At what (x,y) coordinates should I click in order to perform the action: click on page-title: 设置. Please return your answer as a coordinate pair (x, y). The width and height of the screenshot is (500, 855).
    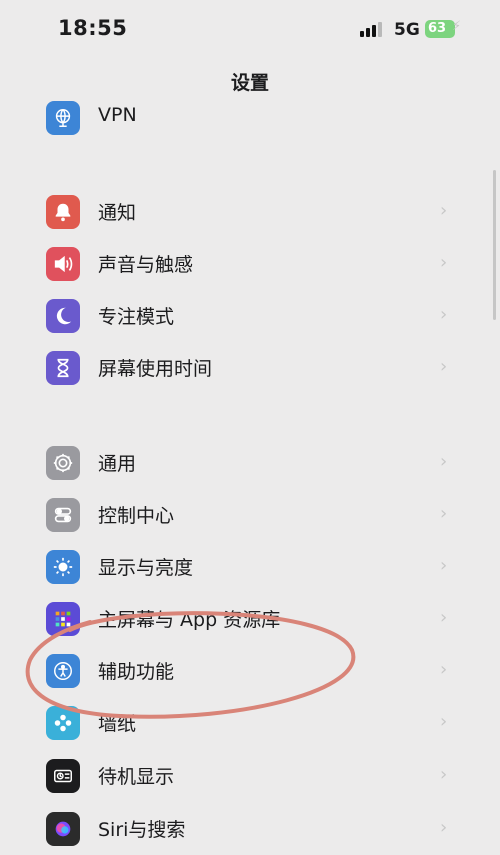
    Looking at the image, I should click on (249, 83).